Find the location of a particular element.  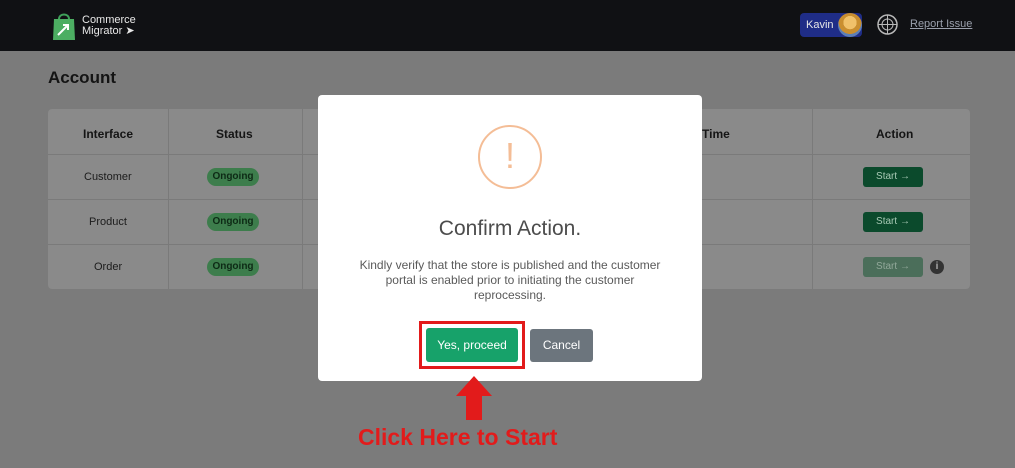

column-header-time: Time is located at coordinates (716, 134).